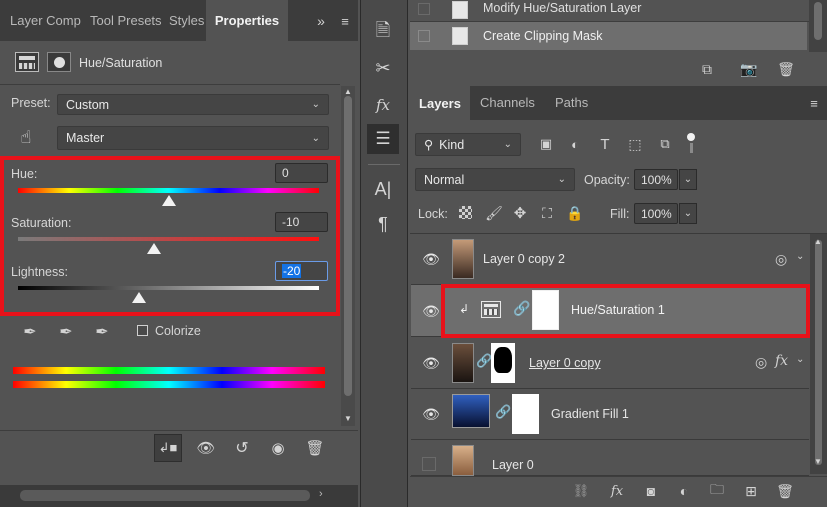 The image size is (827, 507). What do you see at coordinates (383, 33) in the screenshot?
I see `history-panel-icon: 🗎` at bounding box center [383, 33].